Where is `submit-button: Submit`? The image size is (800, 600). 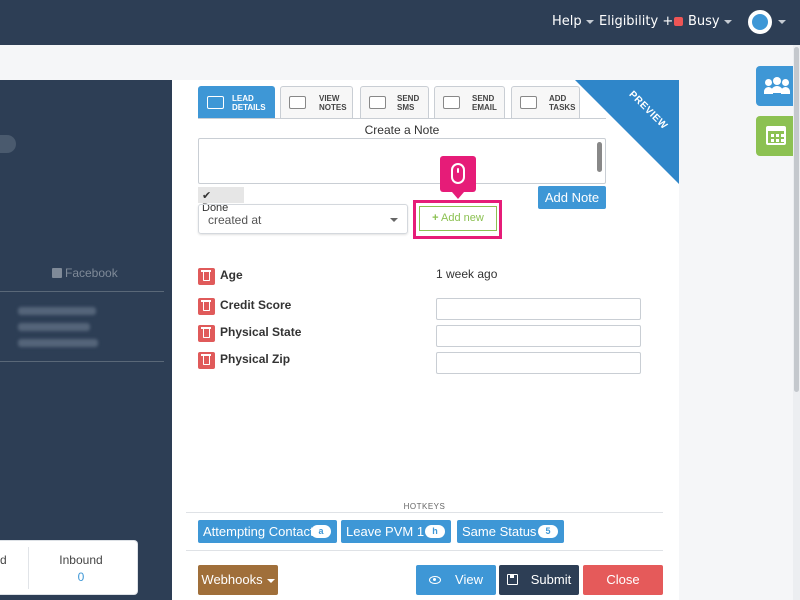
submit-button: Submit is located at coordinates (539, 580).